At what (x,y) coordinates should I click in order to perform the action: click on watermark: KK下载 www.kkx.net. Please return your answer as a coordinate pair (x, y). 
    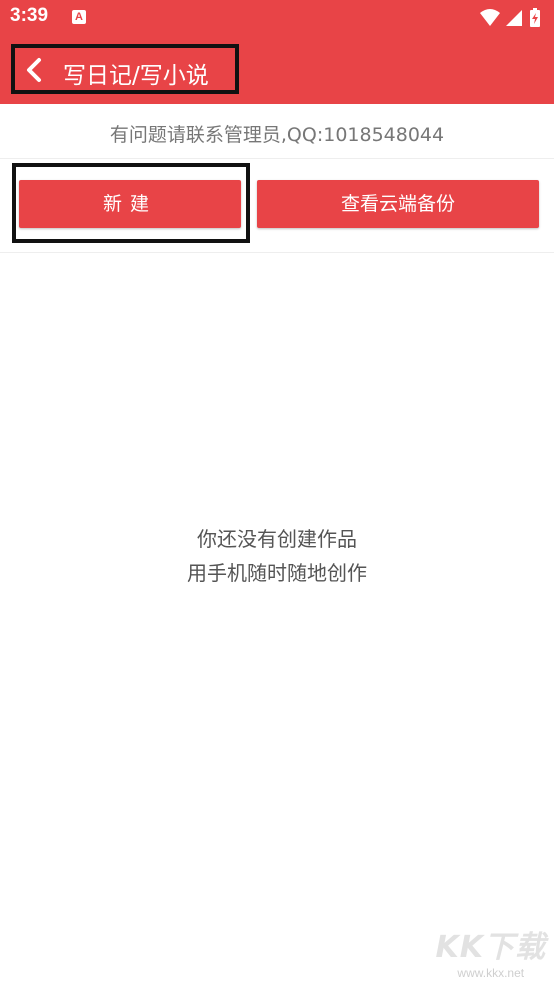
    Looking at the image, I should click on (491, 951).